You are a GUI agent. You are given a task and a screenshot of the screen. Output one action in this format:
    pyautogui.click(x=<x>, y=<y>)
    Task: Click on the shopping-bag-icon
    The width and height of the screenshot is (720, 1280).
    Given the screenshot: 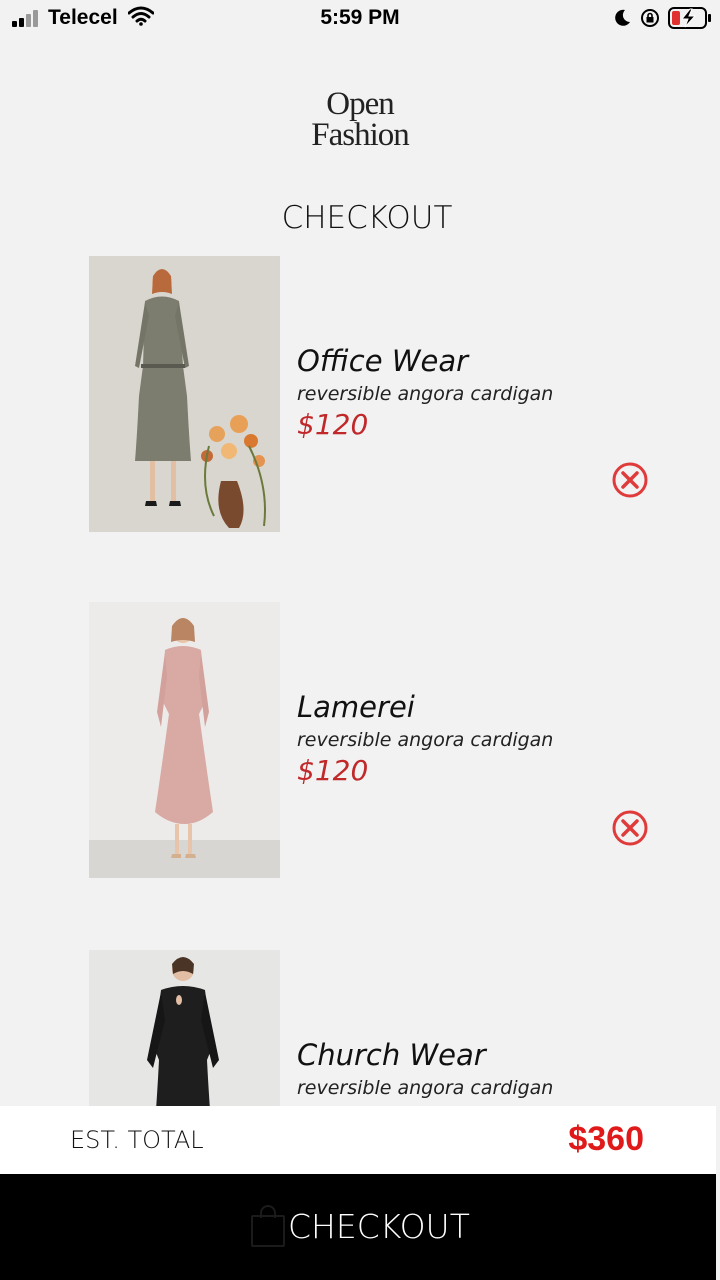 What is the action you would take?
    pyautogui.click(x=268, y=1226)
    